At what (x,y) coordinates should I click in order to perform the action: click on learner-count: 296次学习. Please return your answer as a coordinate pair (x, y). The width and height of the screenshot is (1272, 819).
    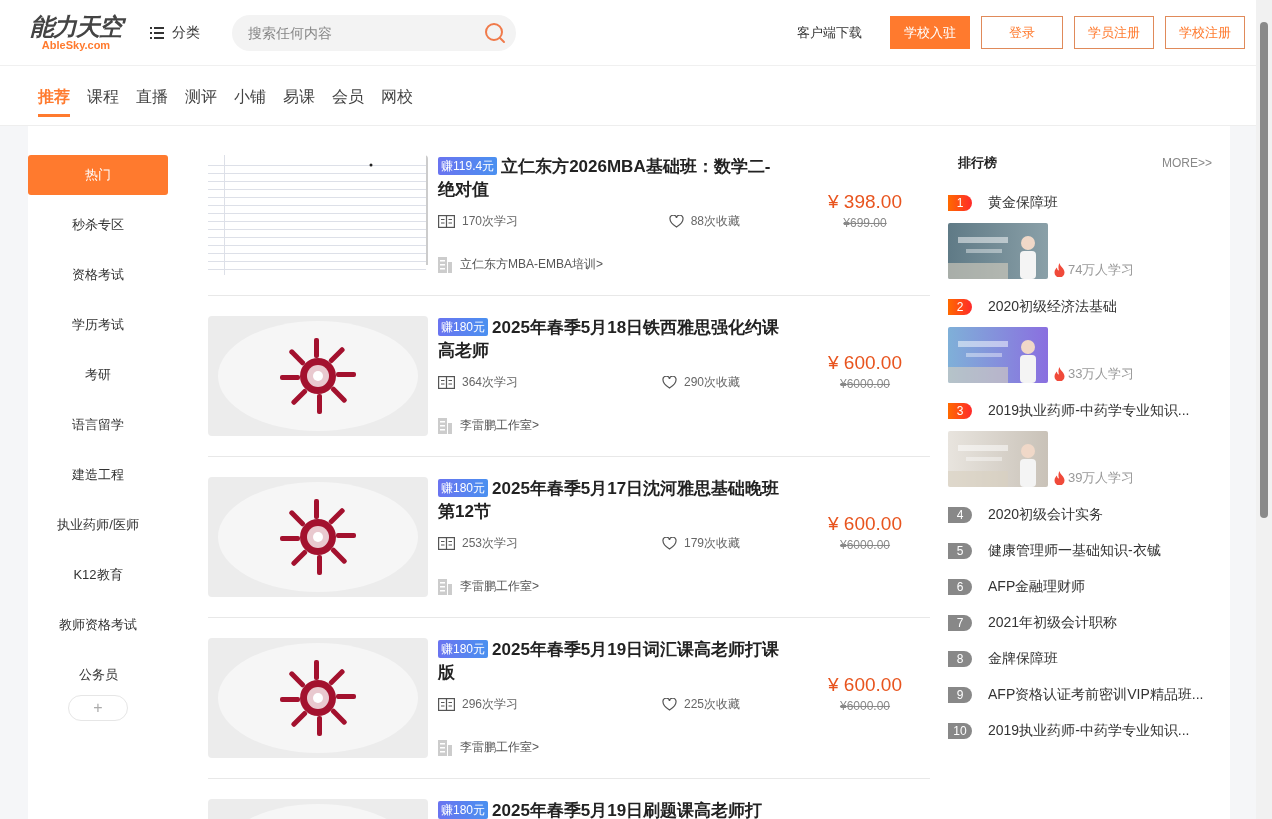
    Looking at the image, I should click on (490, 704).